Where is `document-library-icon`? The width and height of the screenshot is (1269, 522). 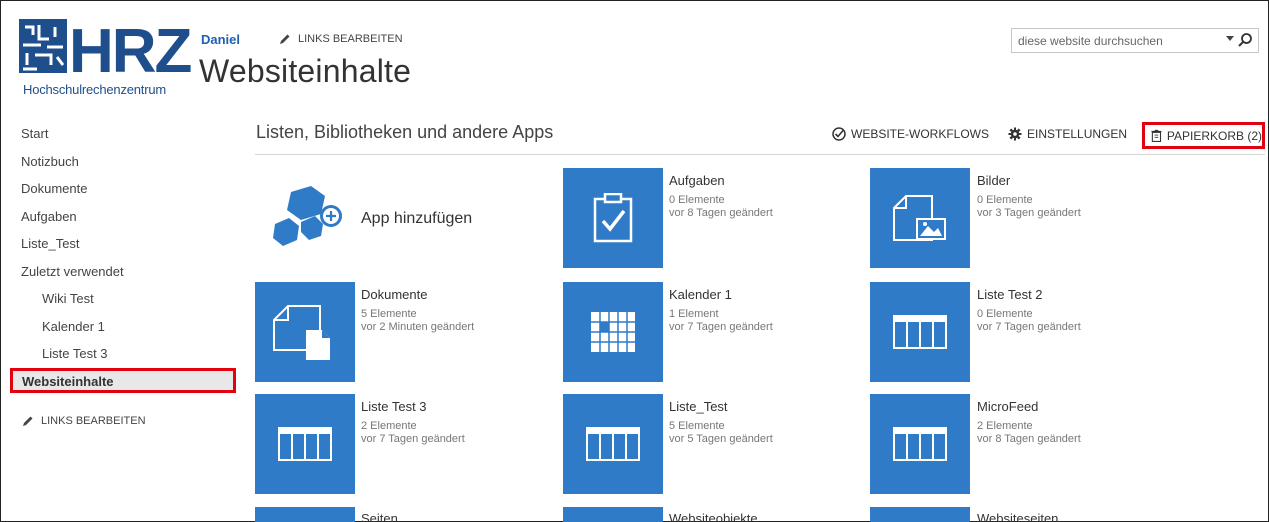
document-library-icon is located at coordinates (301, 332).